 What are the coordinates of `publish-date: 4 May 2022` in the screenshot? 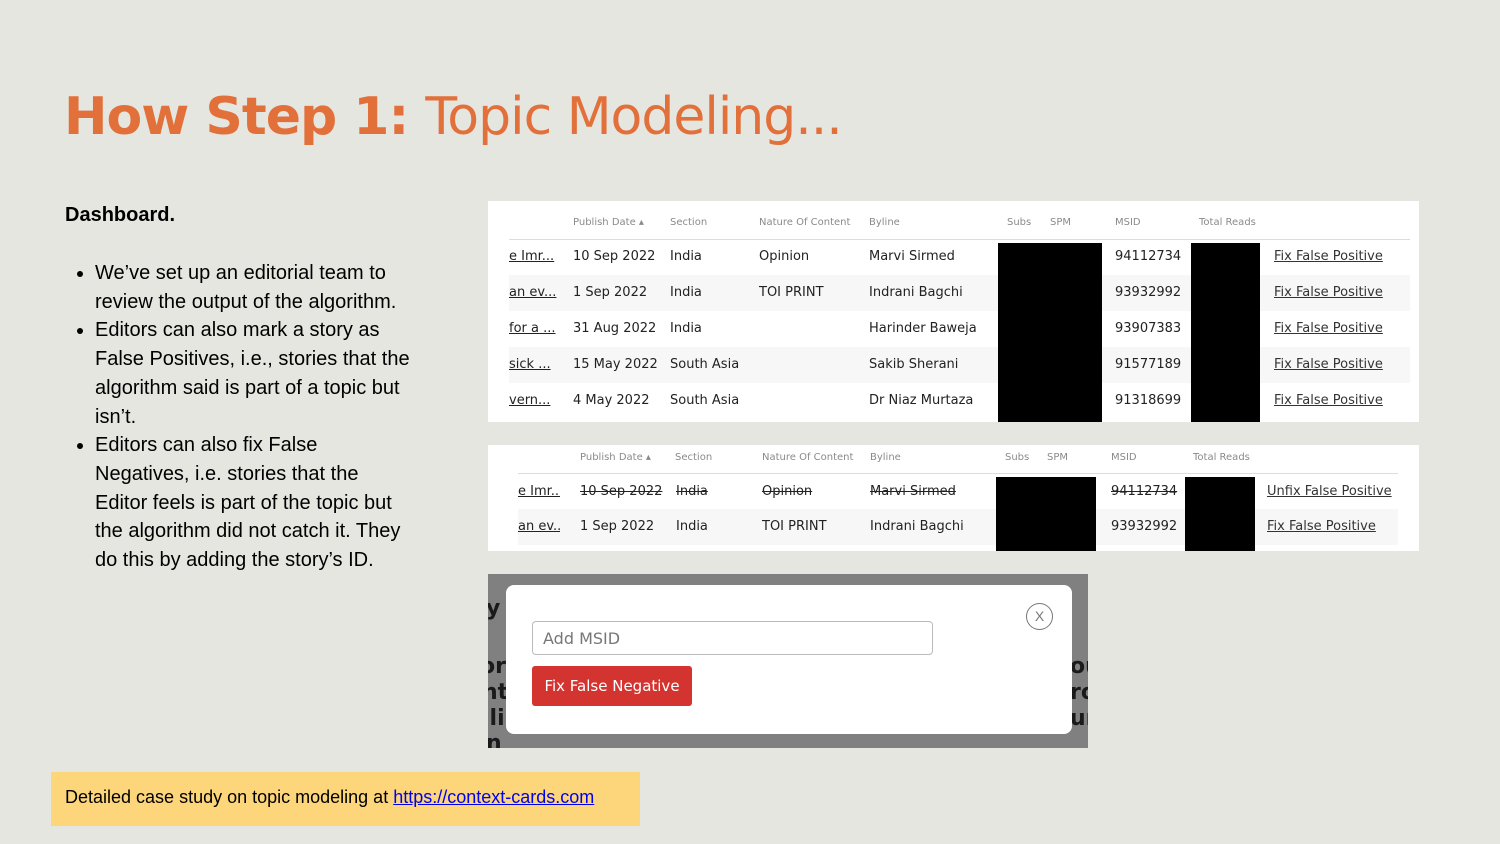 It's located at (611, 400).